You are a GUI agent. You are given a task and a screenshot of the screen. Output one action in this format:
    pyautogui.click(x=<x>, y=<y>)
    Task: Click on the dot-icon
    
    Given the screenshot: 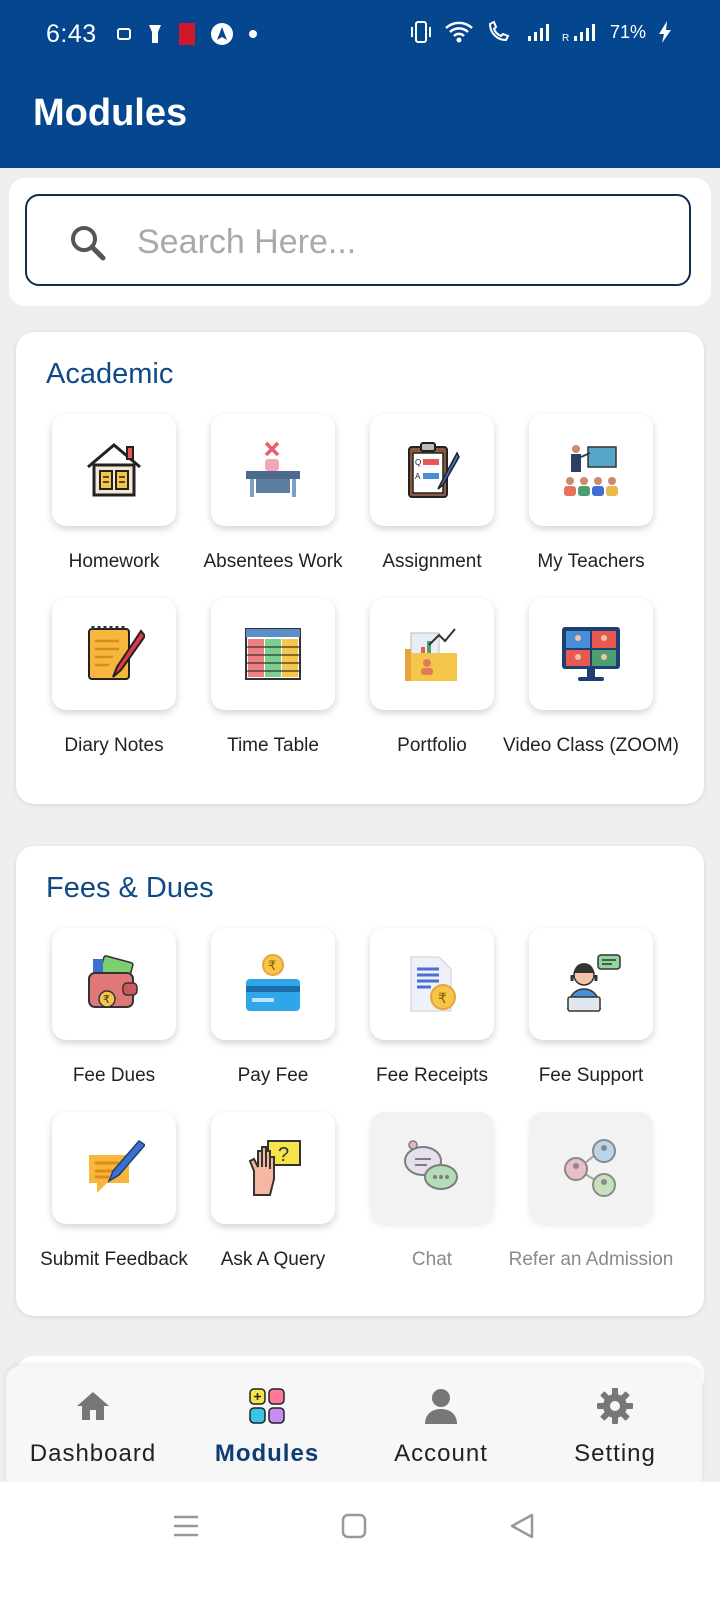 What is the action you would take?
    pyautogui.click(x=253, y=34)
    